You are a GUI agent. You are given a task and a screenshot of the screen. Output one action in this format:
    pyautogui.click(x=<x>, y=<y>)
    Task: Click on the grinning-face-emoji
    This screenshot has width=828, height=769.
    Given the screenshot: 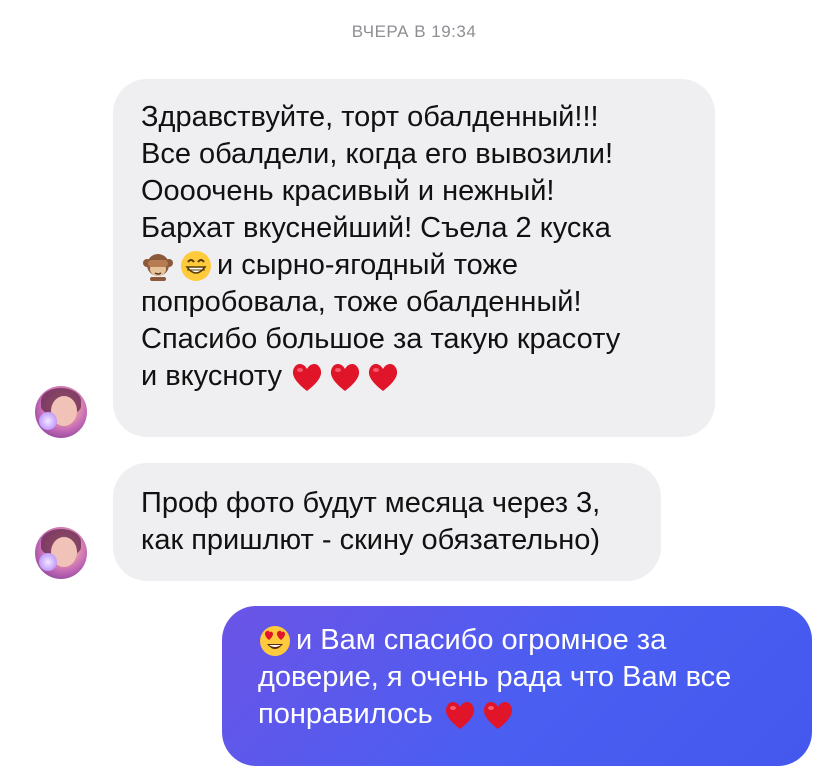 What is the action you would take?
    pyautogui.click(x=196, y=266)
    